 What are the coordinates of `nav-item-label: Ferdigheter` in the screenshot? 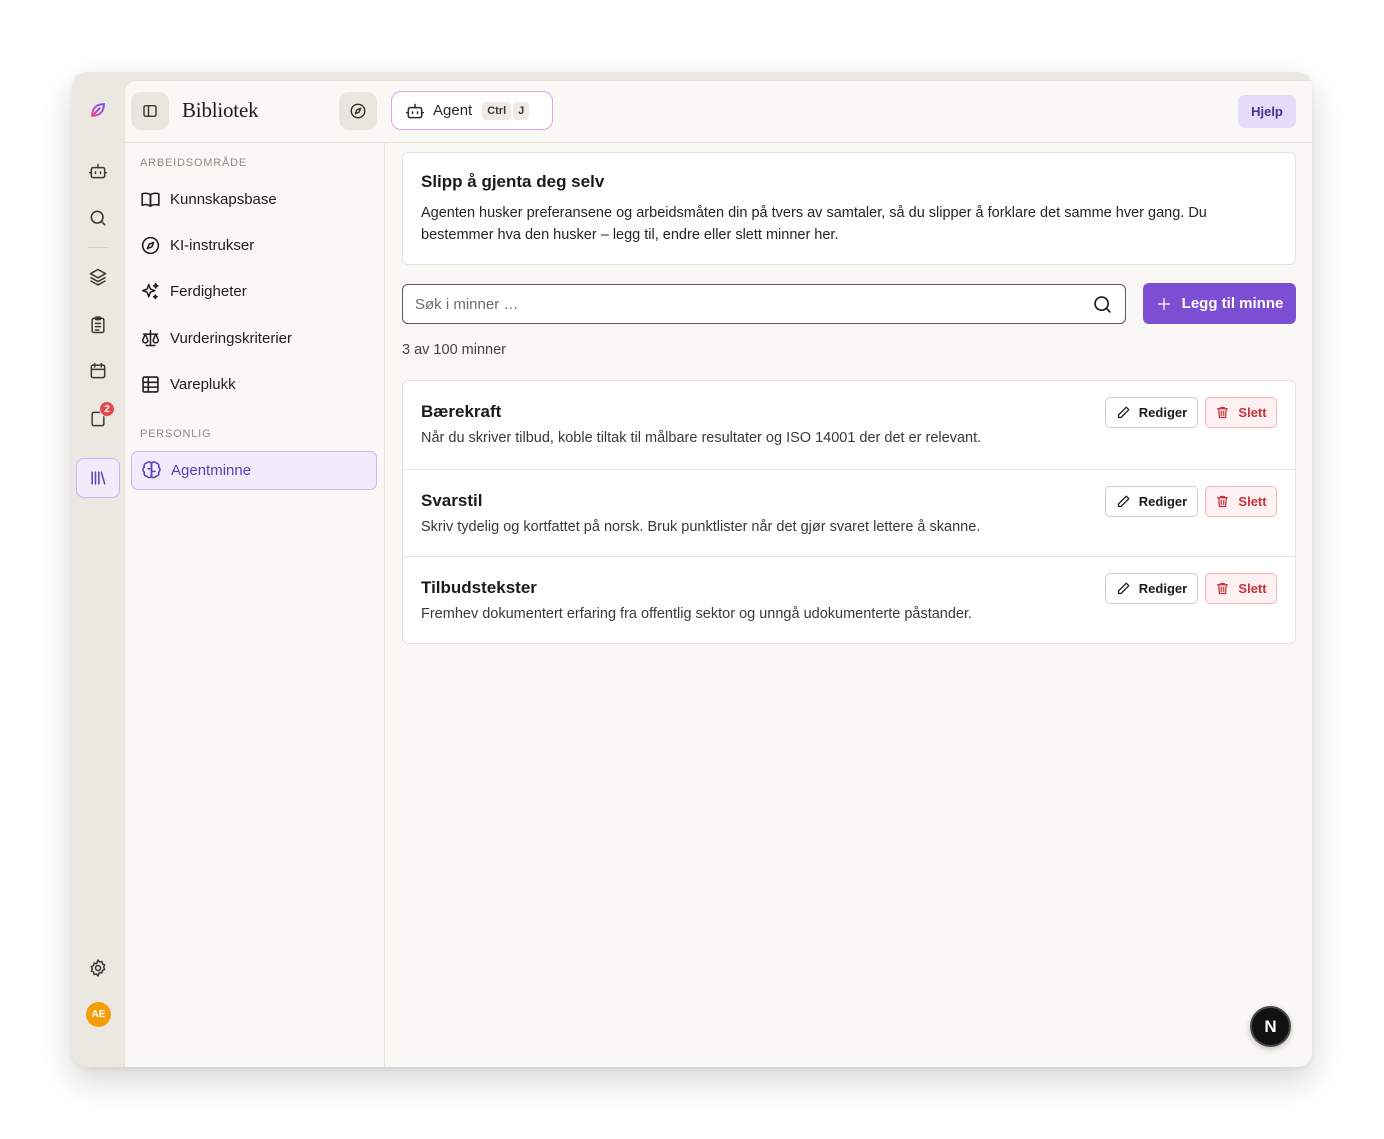 It's located at (208, 291).